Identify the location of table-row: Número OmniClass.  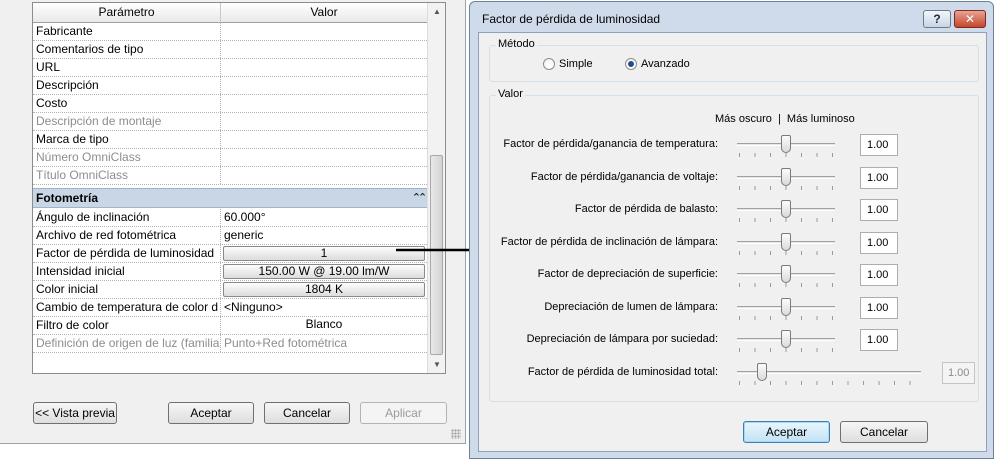
(230, 158).